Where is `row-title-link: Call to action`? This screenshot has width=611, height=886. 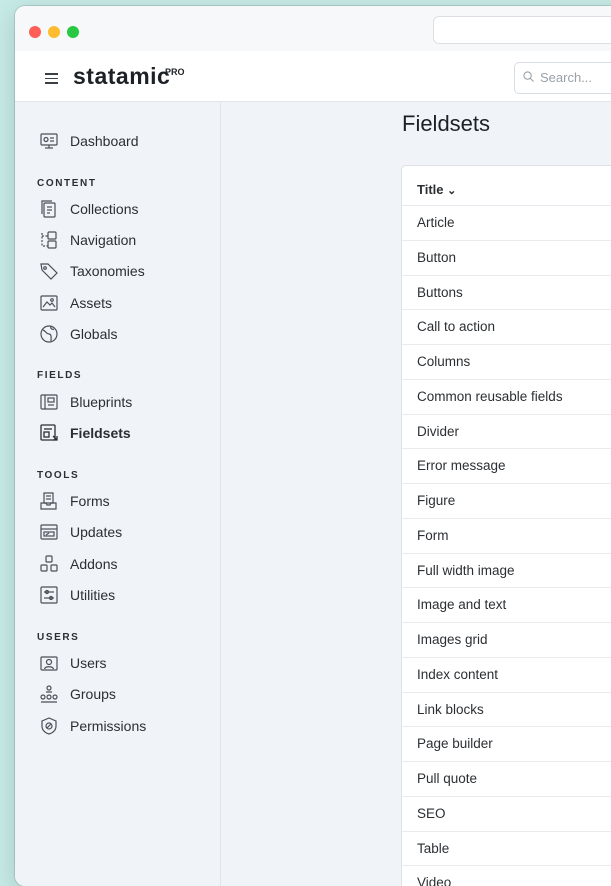
row-title-link: Call to action is located at coordinates (456, 326).